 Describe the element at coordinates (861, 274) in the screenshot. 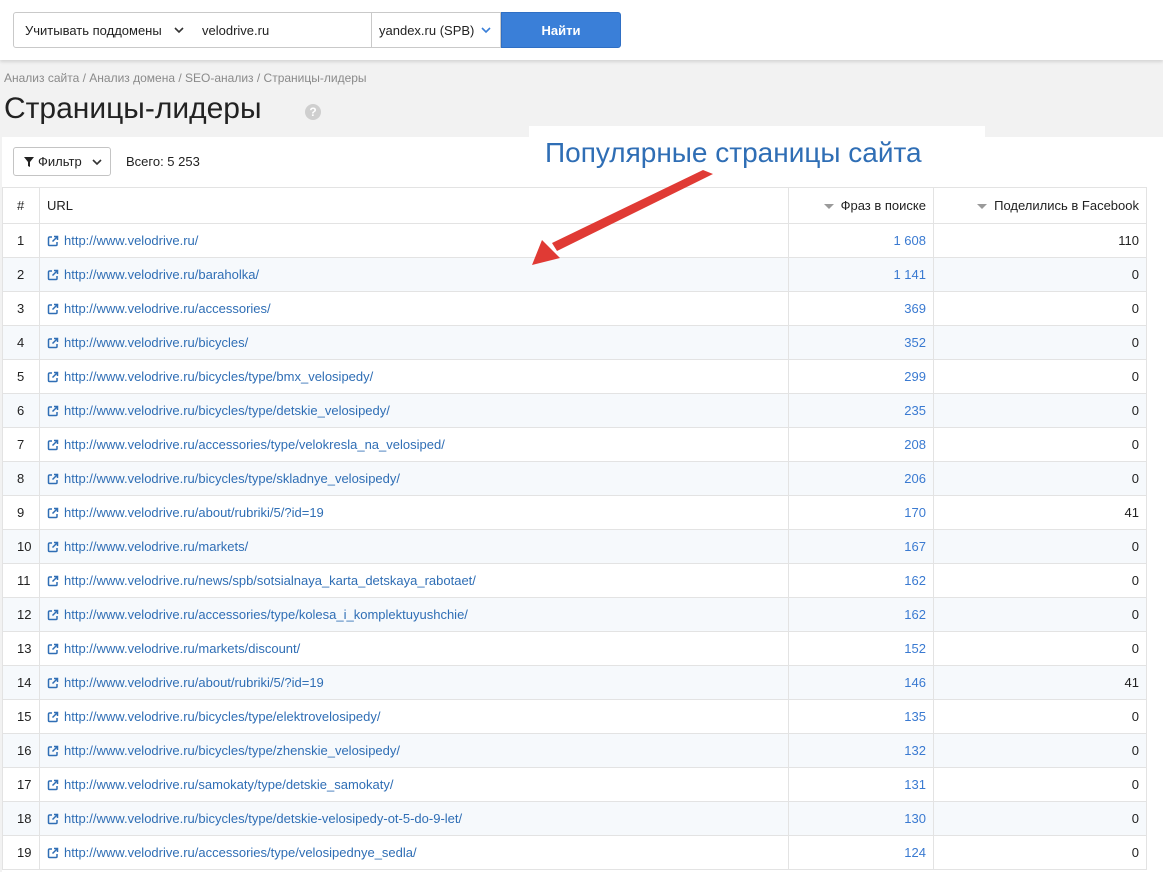

I see `row-phrases-count: 1 141` at that location.